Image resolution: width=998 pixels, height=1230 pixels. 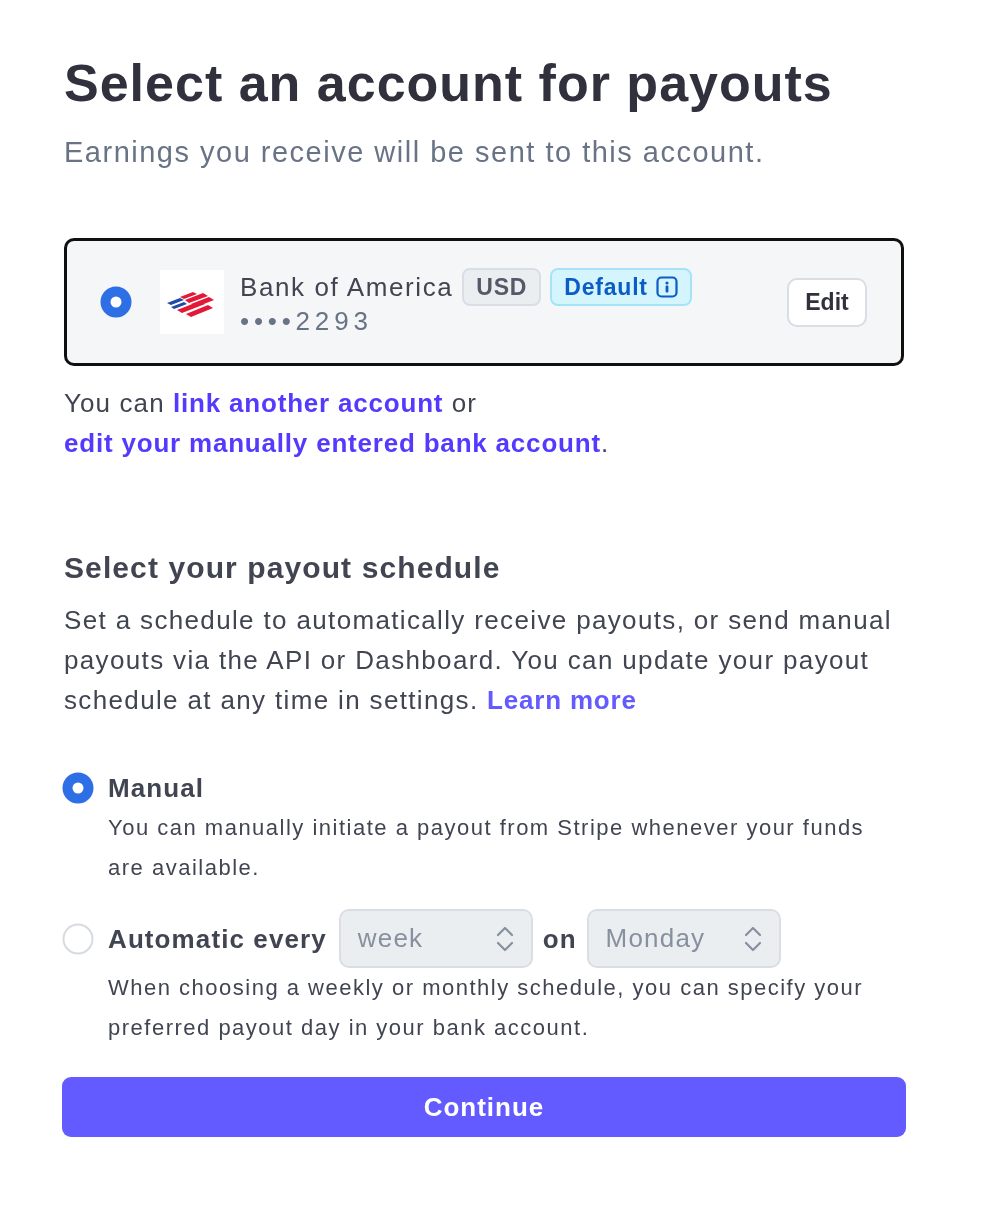 What do you see at coordinates (283, 568) in the screenshot?
I see `section-heading: Select your payout schedule` at bounding box center [283, 568].